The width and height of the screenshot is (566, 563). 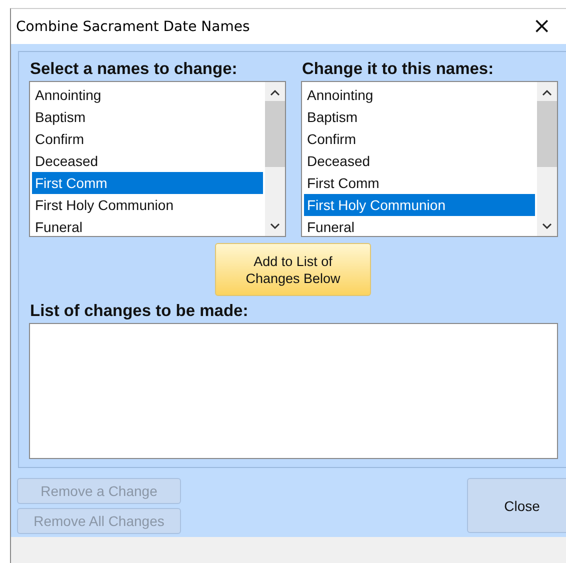 I want to click on add-button: Add to List of Changes Below, so click(x=293, y=269).